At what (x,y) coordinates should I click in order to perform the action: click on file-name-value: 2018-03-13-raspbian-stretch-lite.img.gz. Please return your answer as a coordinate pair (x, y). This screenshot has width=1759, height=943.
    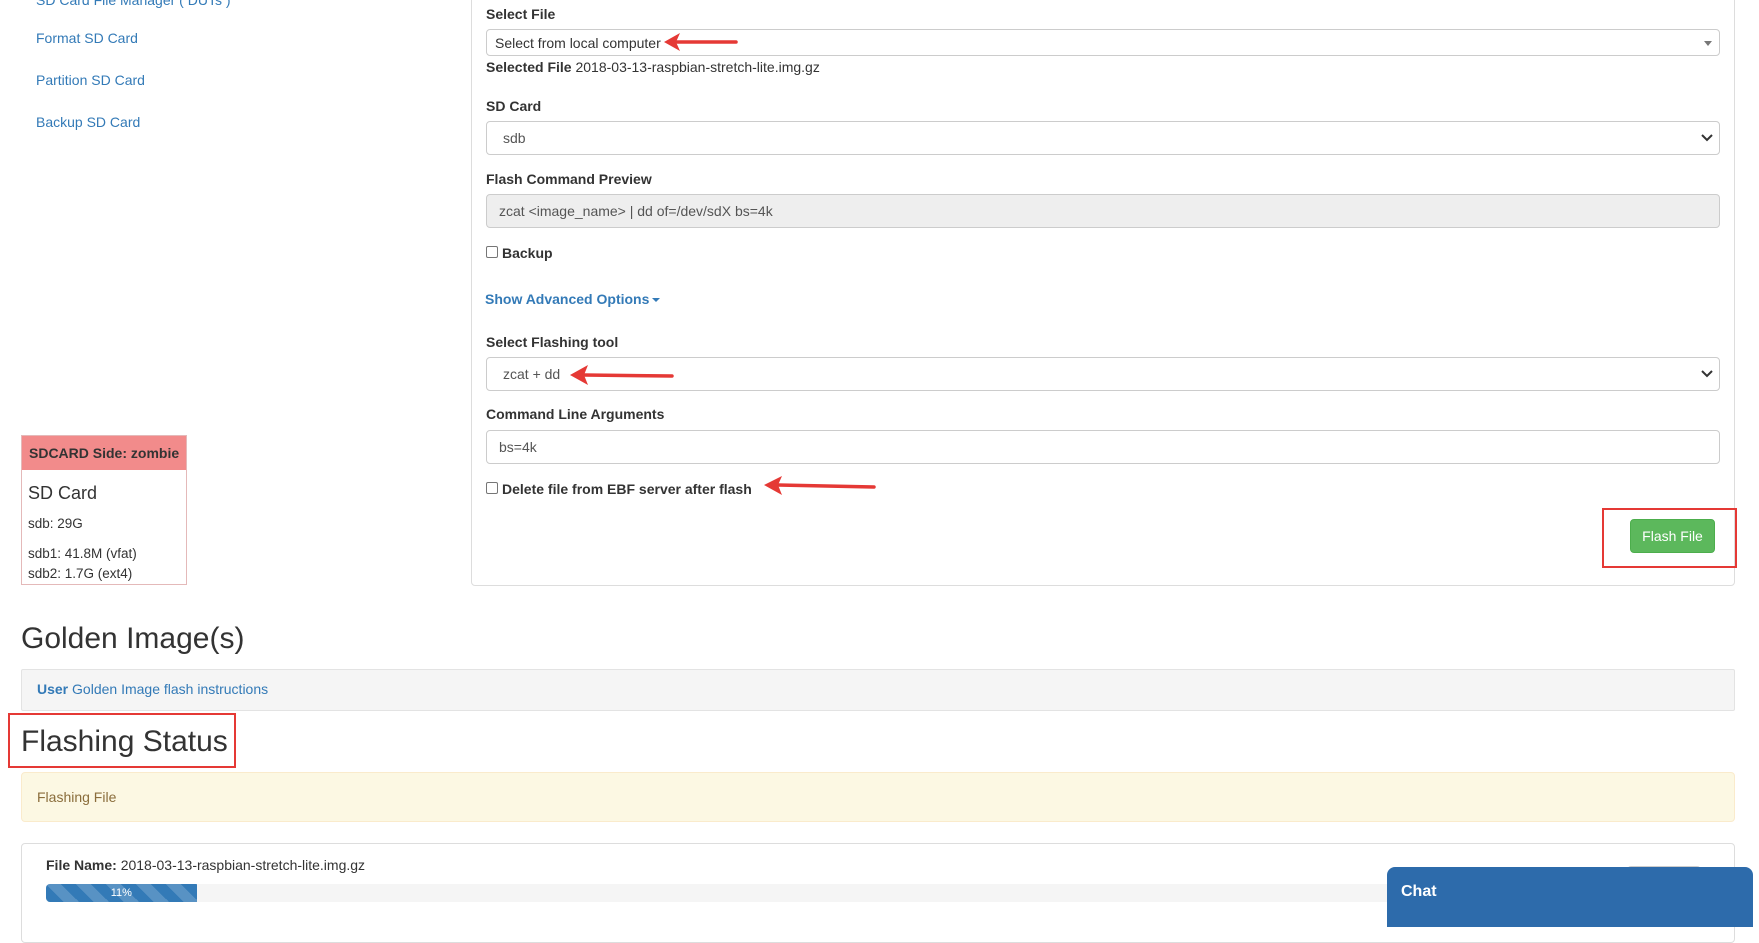
    Looking at the image, I should click on (243, 865).